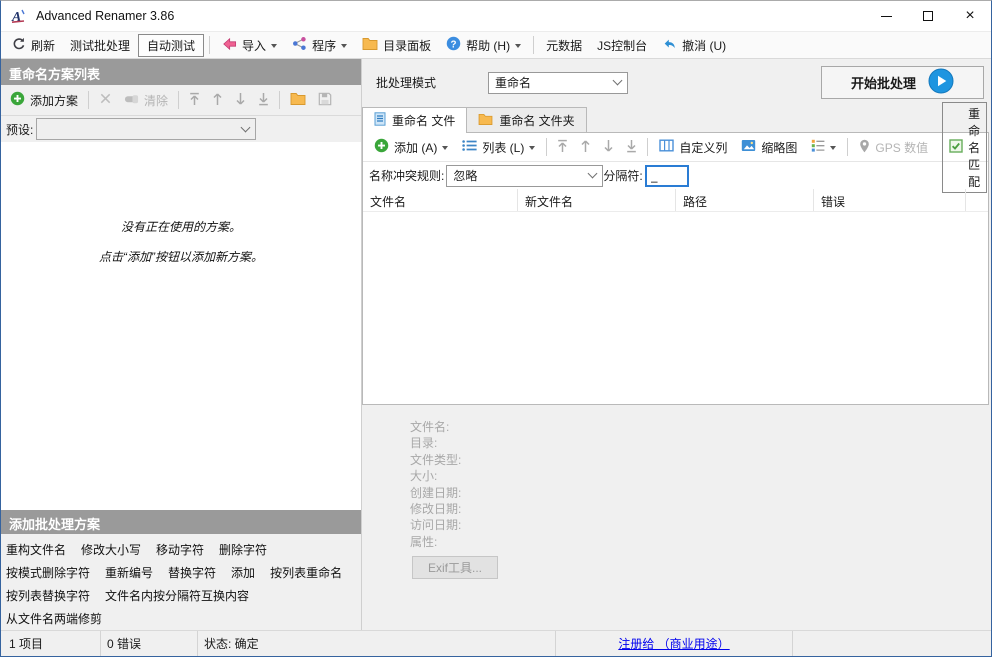 The width and height of the screenshot is (992, 657). I want to click on info-created-label: 创建日期:, so click(436, 492).